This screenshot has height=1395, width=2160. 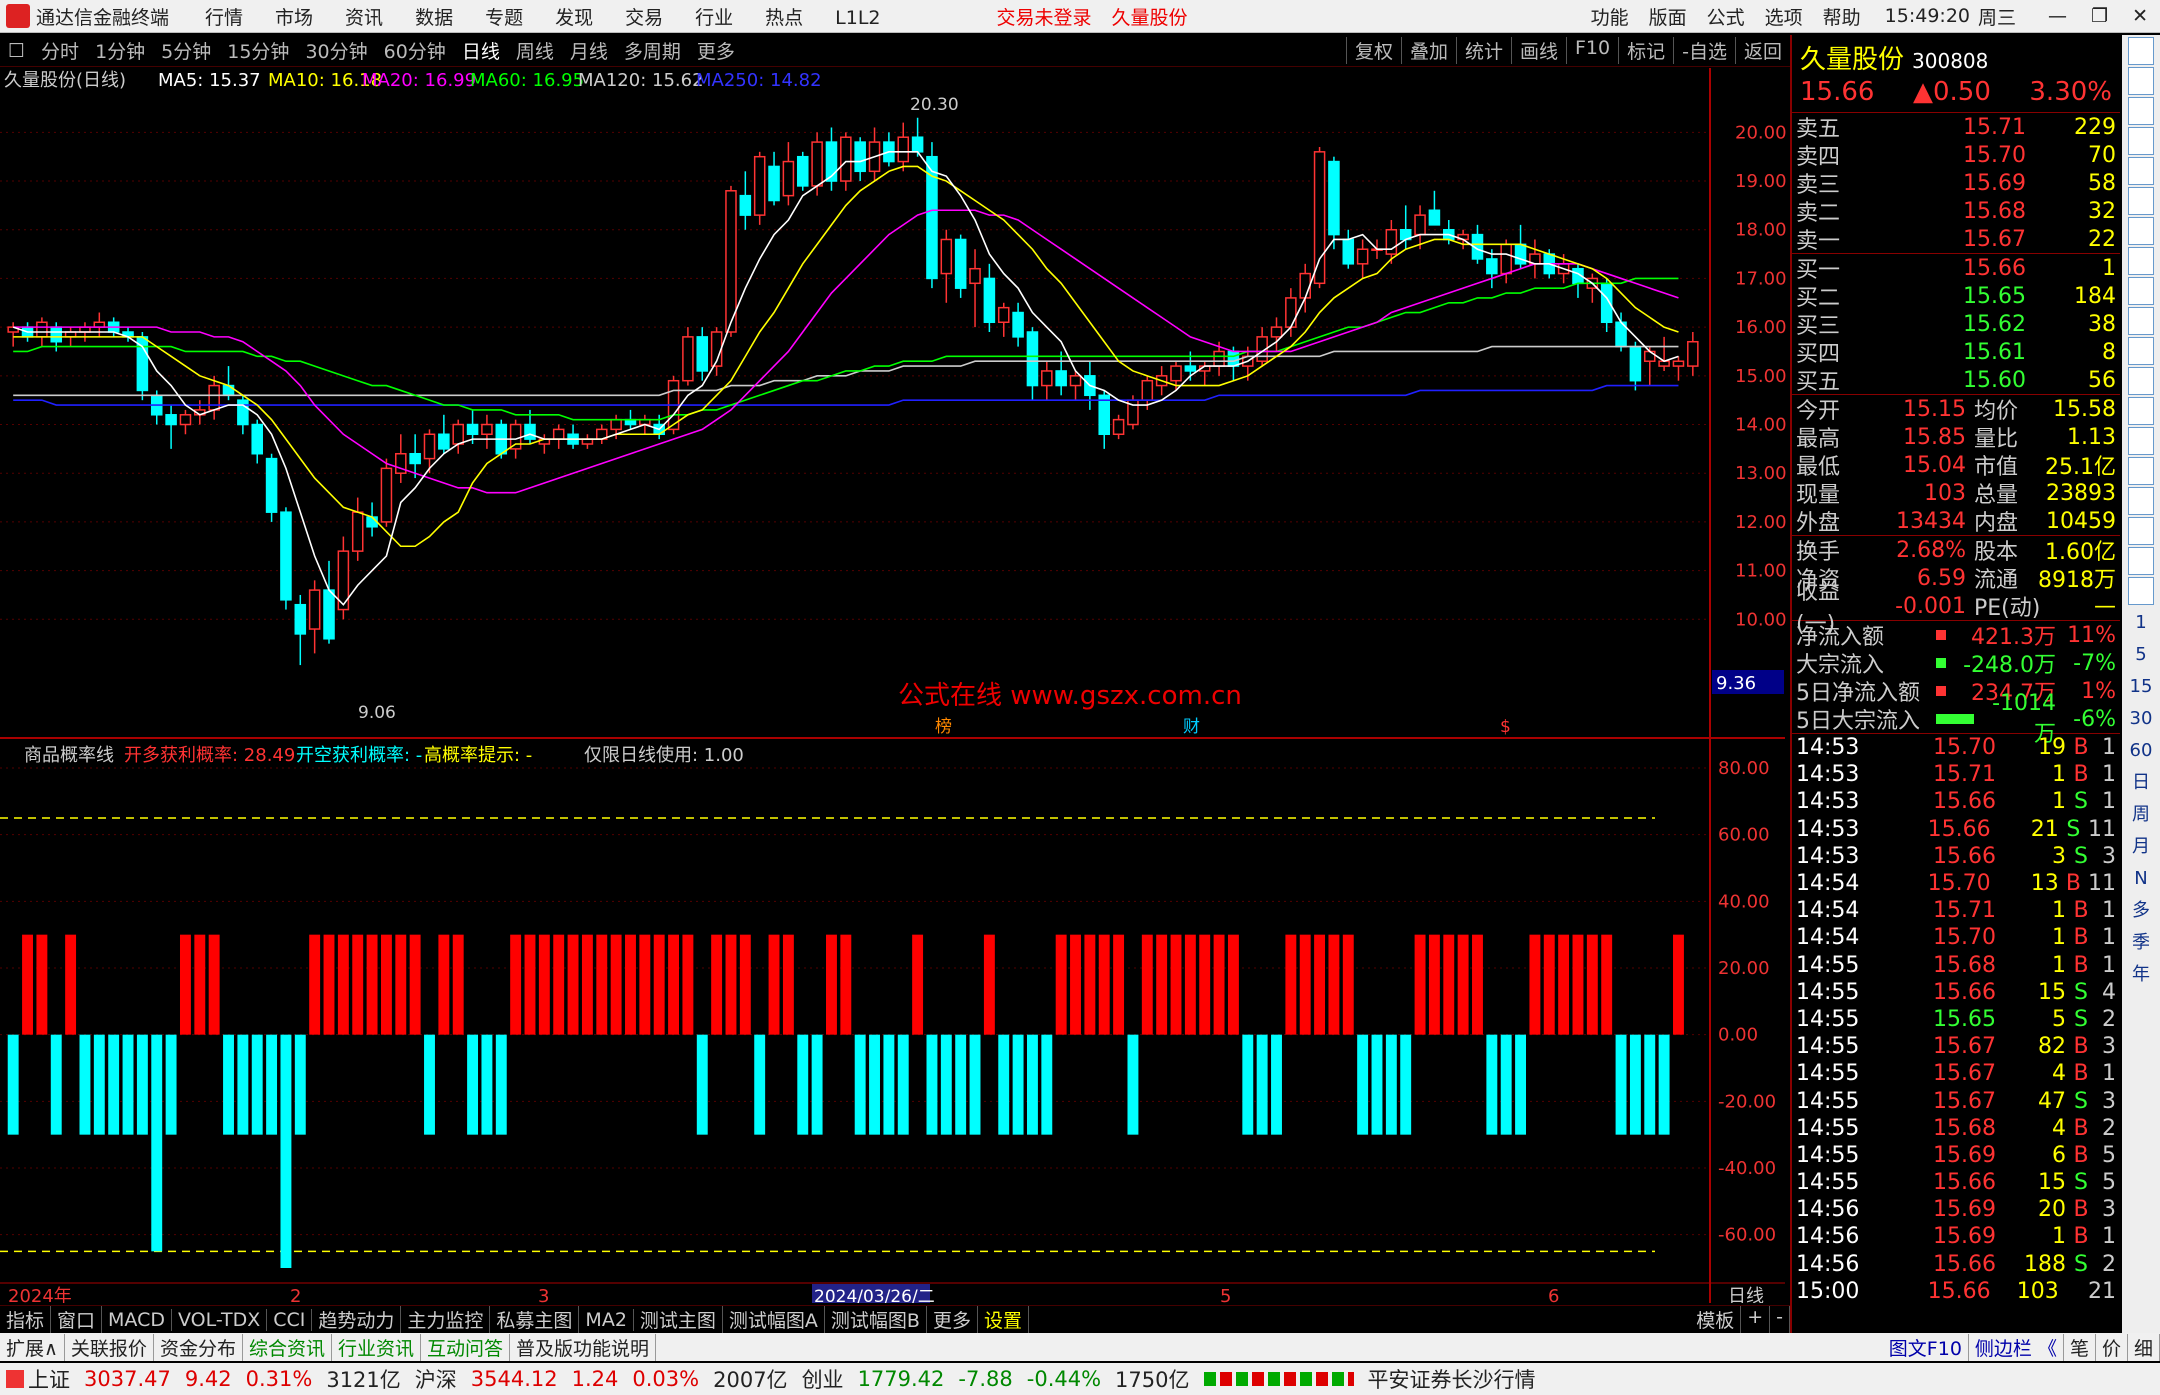 I want to click on period-多-icon: 多, so click(x=2141, y=911).